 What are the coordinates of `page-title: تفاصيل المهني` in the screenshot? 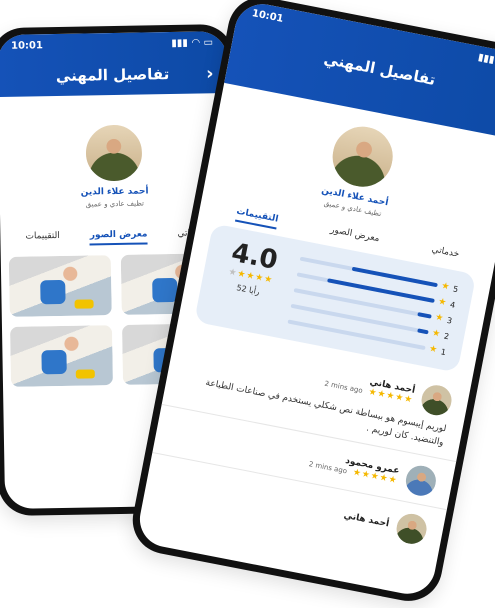 It's located at (112, 75).